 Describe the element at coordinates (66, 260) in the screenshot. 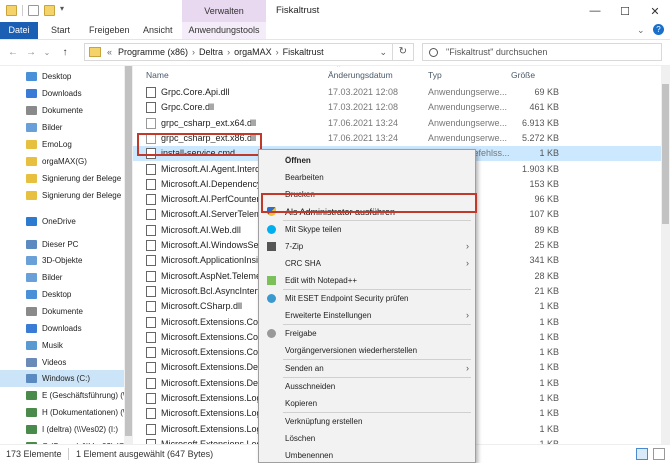

I see `nav-item: 3D-Objekte` at that location.